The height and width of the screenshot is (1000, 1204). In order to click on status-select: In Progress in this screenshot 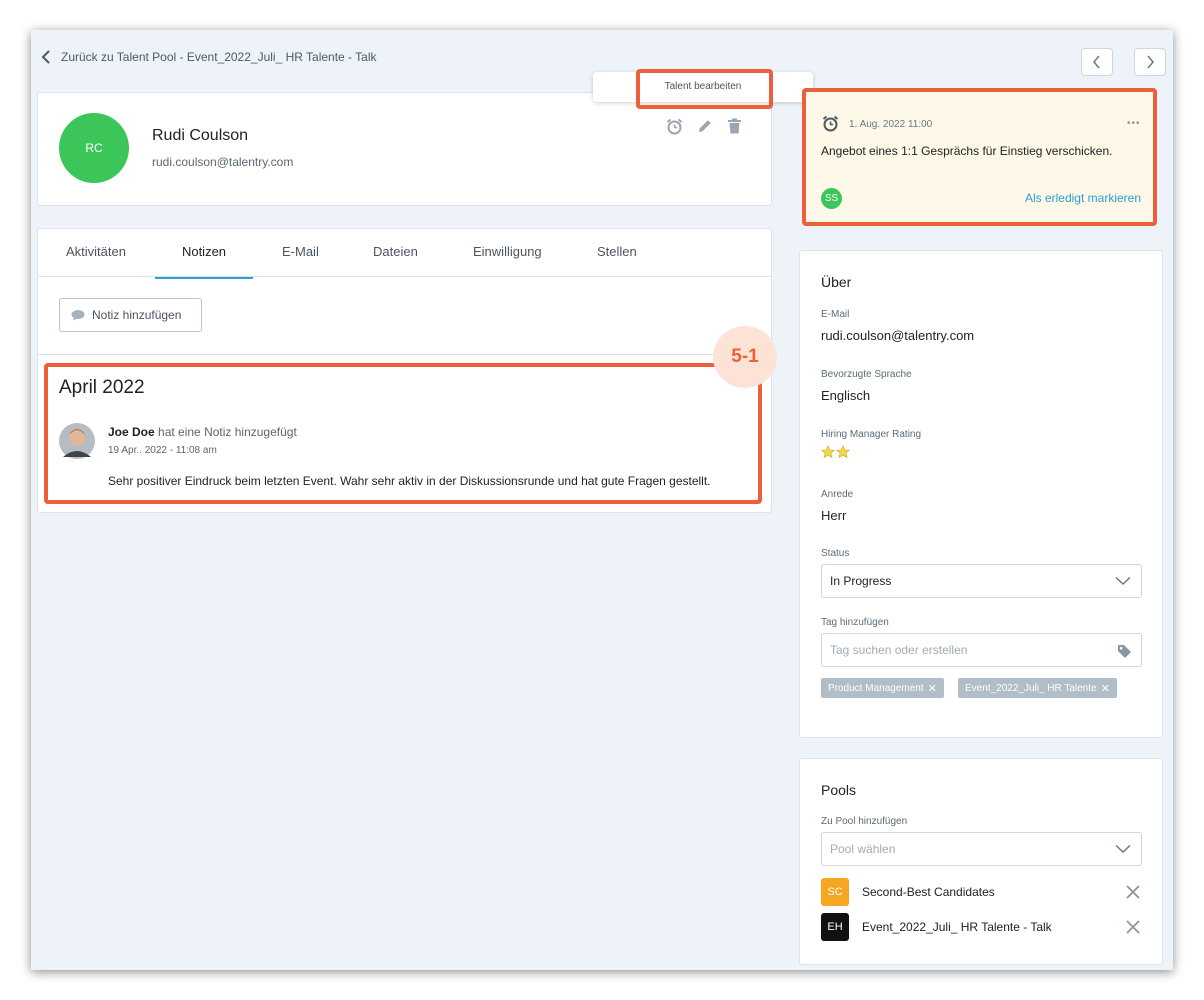, I will do `click(981, 581)`.